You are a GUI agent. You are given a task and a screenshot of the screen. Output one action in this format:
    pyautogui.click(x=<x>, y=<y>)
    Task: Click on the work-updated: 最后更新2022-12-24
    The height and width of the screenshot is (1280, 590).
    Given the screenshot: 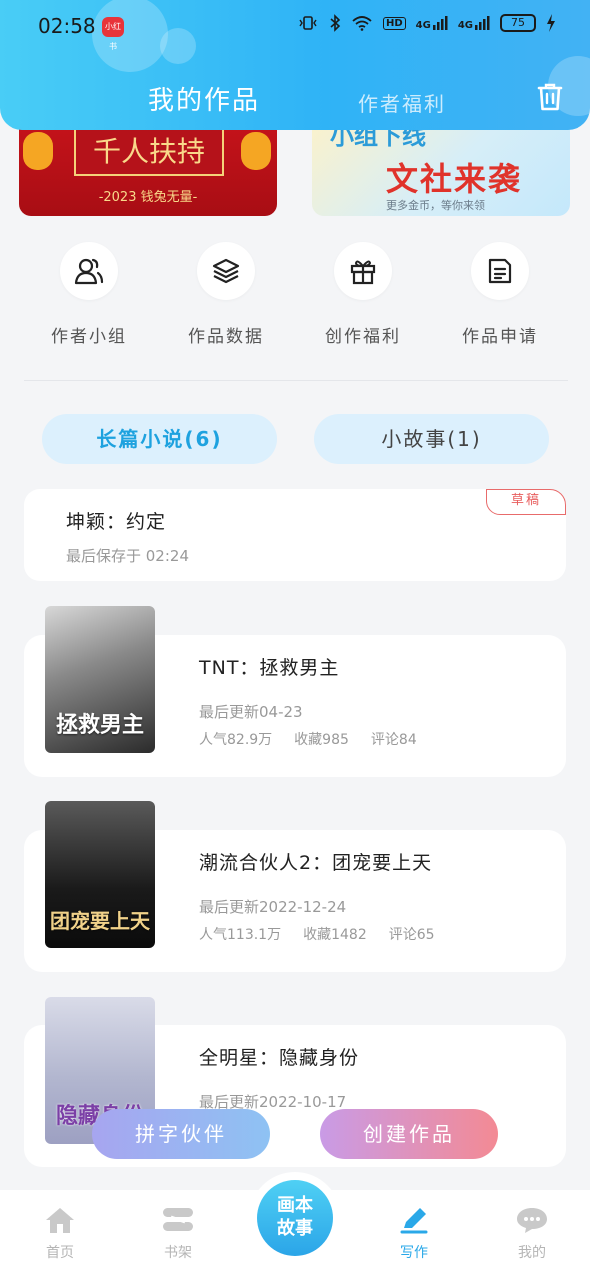 What is the action you would take?
    pyautogui.click(x=273, y=907)
    